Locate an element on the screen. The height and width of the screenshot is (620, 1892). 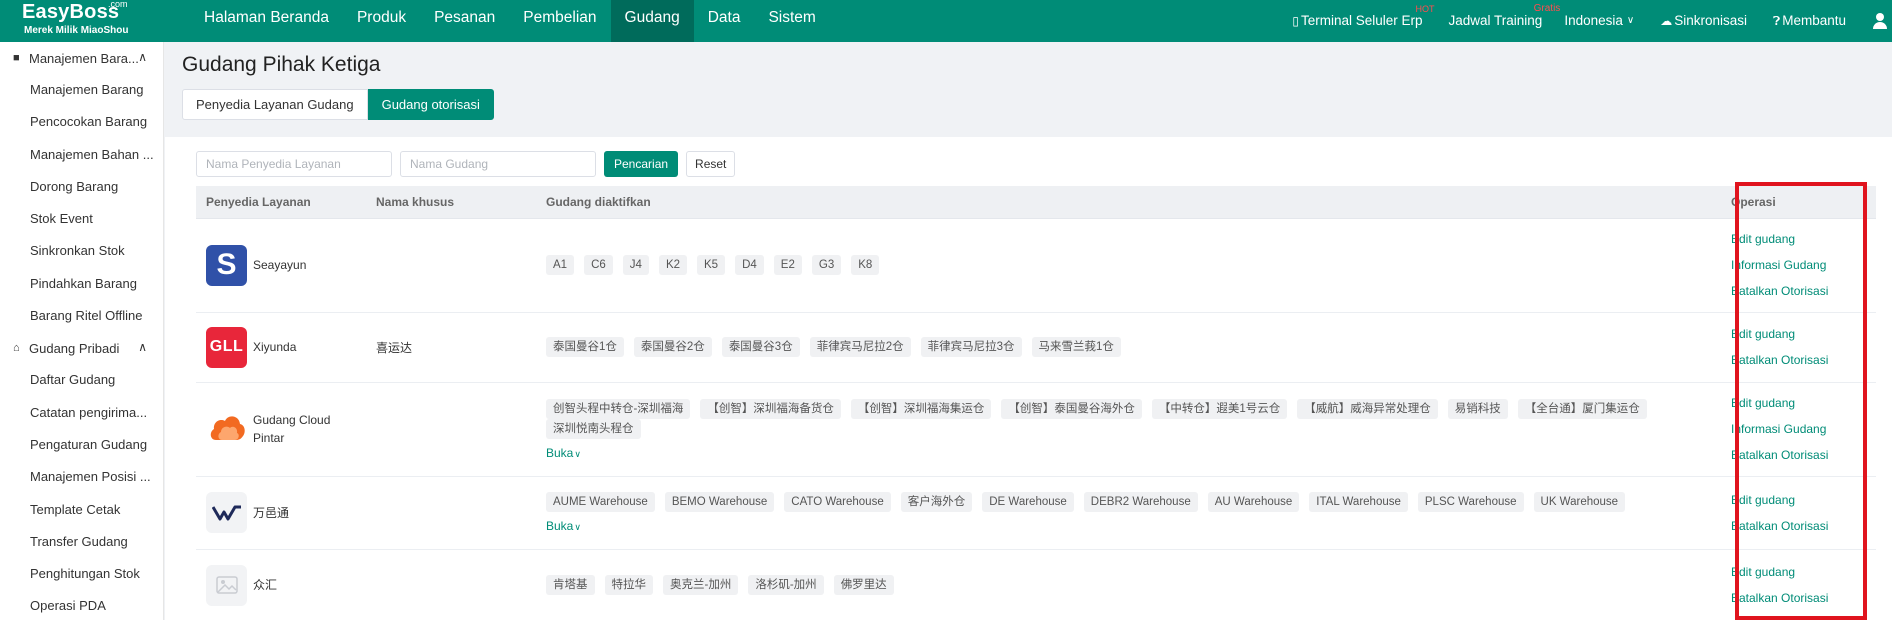
provider: GLL Xiyunda is located at coordinates (286, 347).